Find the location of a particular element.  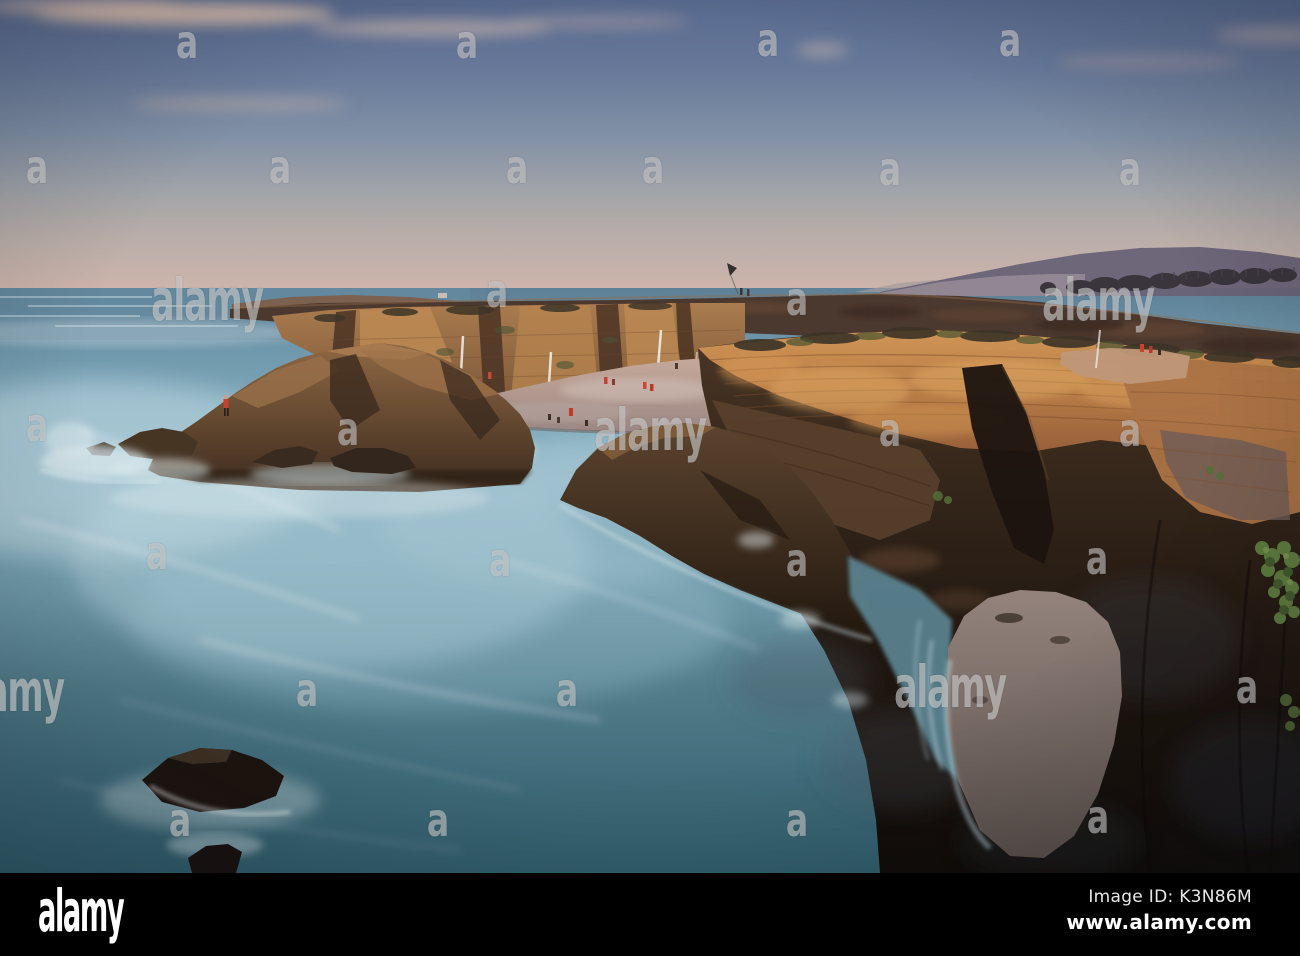

alamy-url: www.alamy.com is located at coordinates (1159, 922).